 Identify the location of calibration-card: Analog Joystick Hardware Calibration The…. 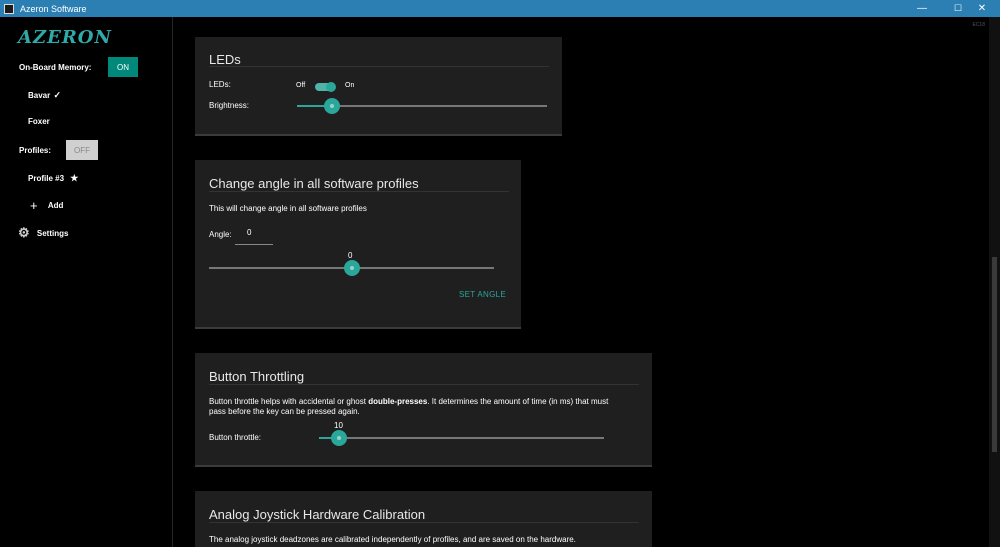
(423, 519).